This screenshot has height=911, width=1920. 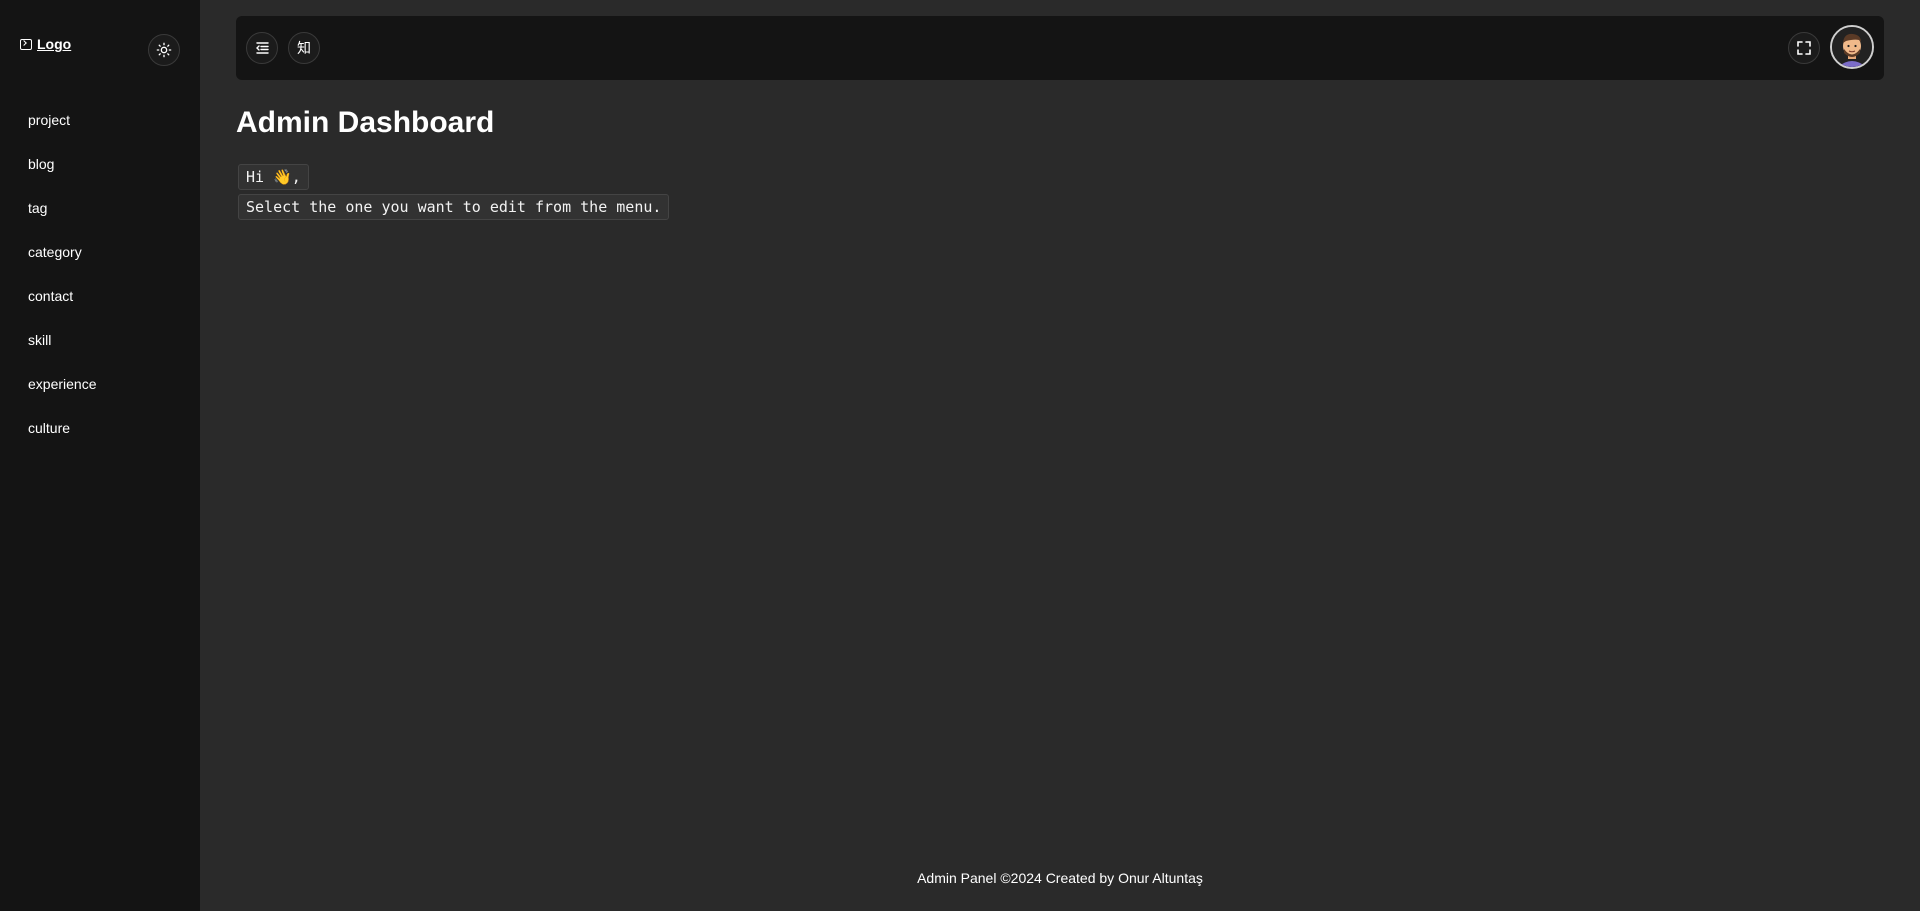 What do you see at coordinates (100, 252) in the screenshot?
I see `sidebar-item-category: category` at bounding box center [100, 252].